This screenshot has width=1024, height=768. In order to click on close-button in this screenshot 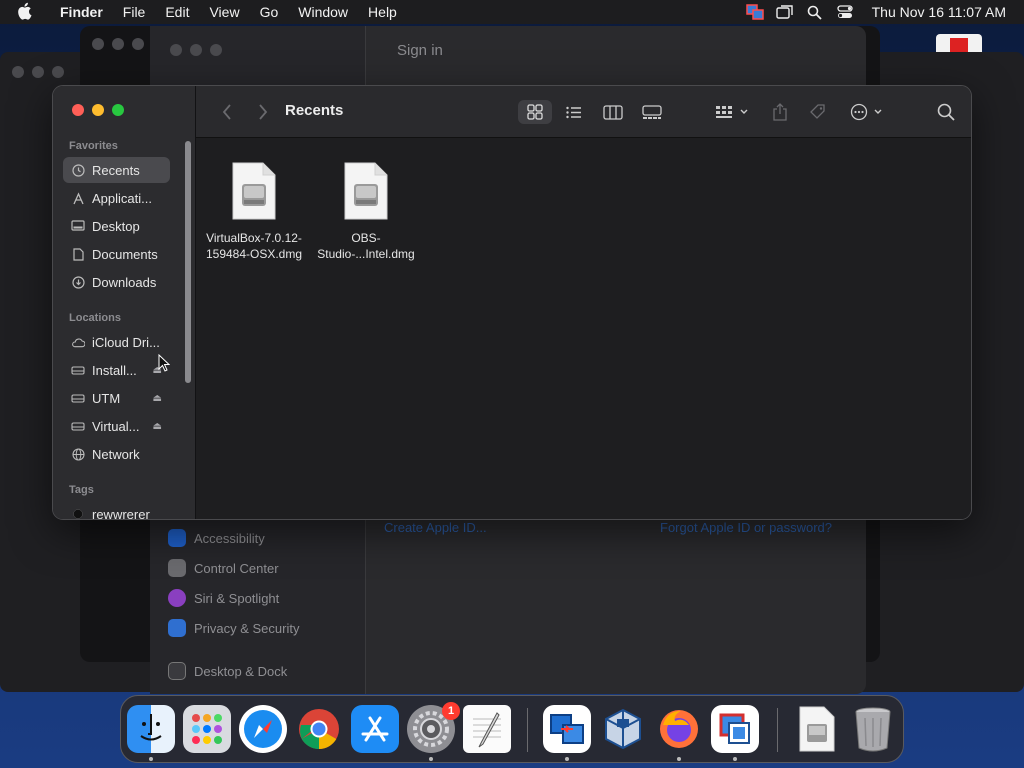, I will do `click(78, 110)`.